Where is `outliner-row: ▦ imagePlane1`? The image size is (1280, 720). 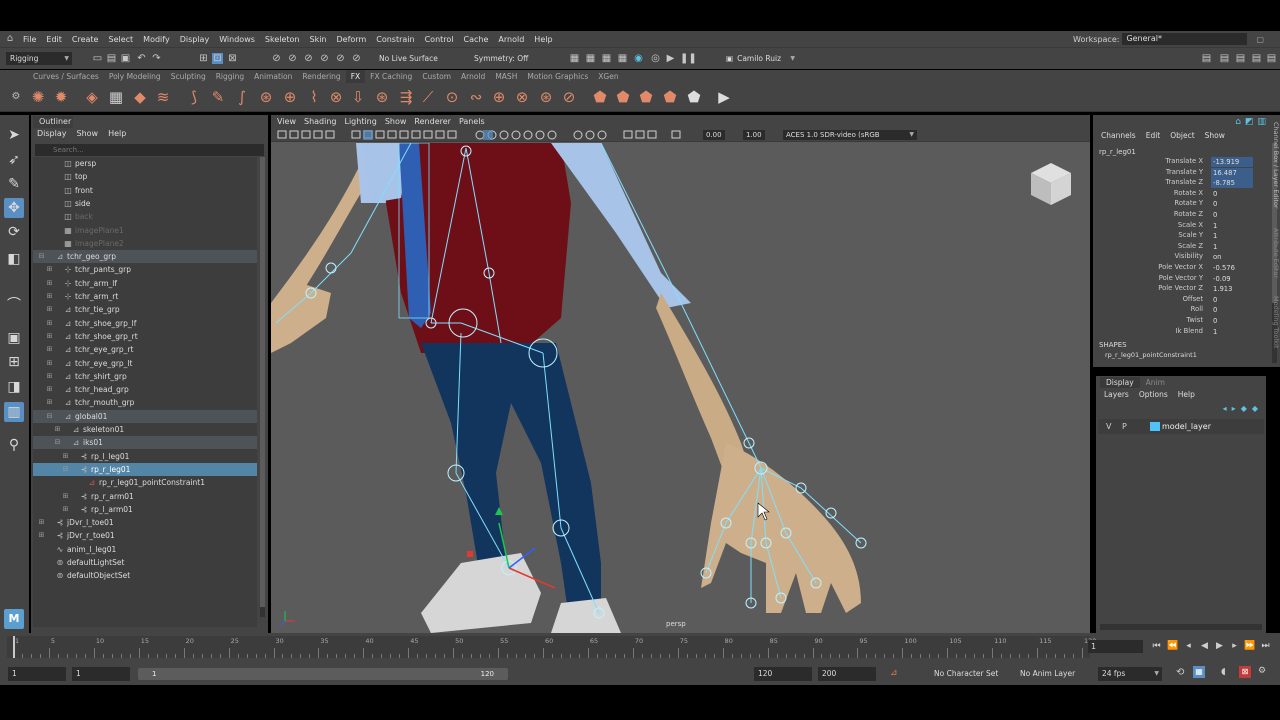 outliner-row: ▦ imagePlane1 is located at coordinates (145, 230).